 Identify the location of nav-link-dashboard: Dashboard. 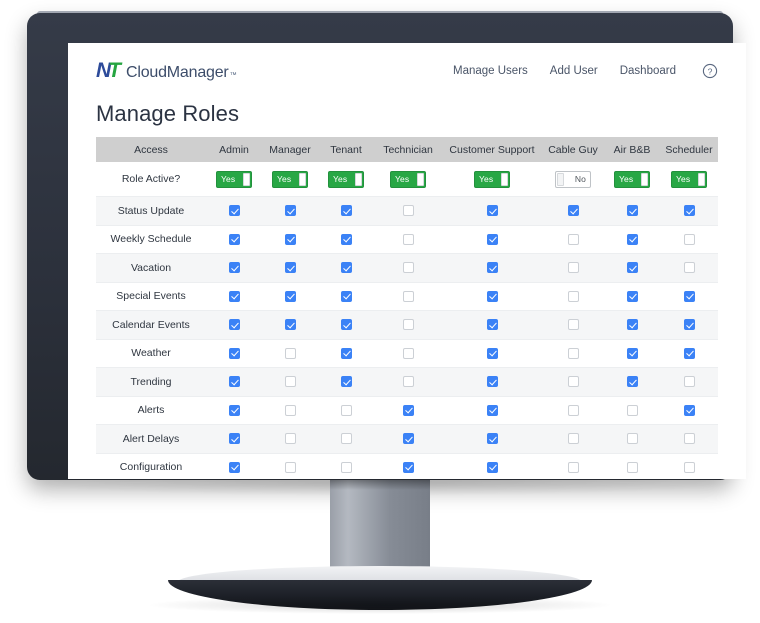
(648, 71).